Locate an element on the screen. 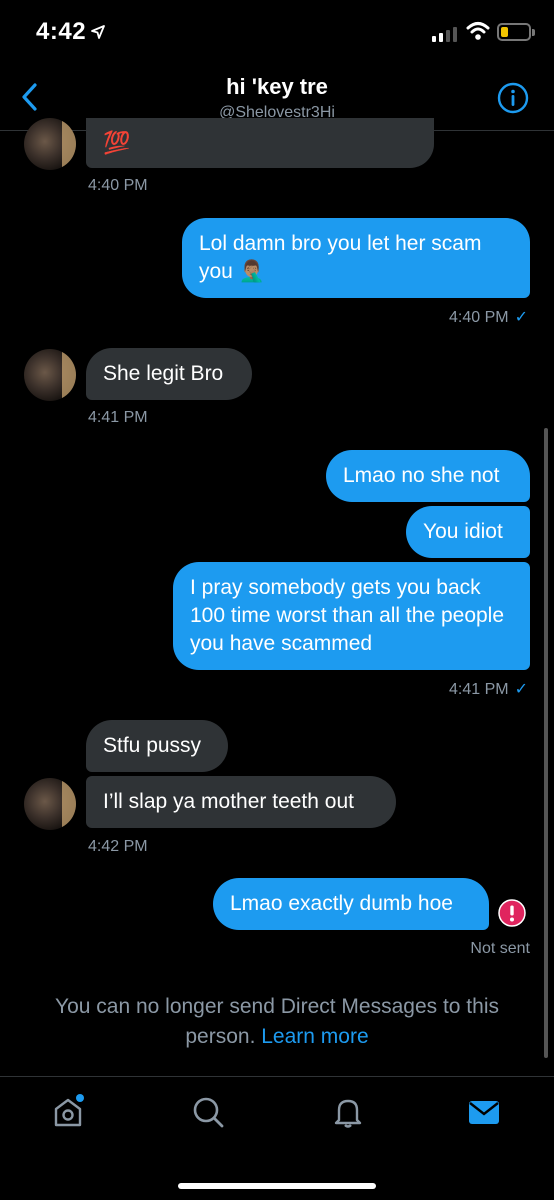 The width and height of the screenshot is (554, 1200). received-message: She legit Bro is located at coordinates (169, 374).